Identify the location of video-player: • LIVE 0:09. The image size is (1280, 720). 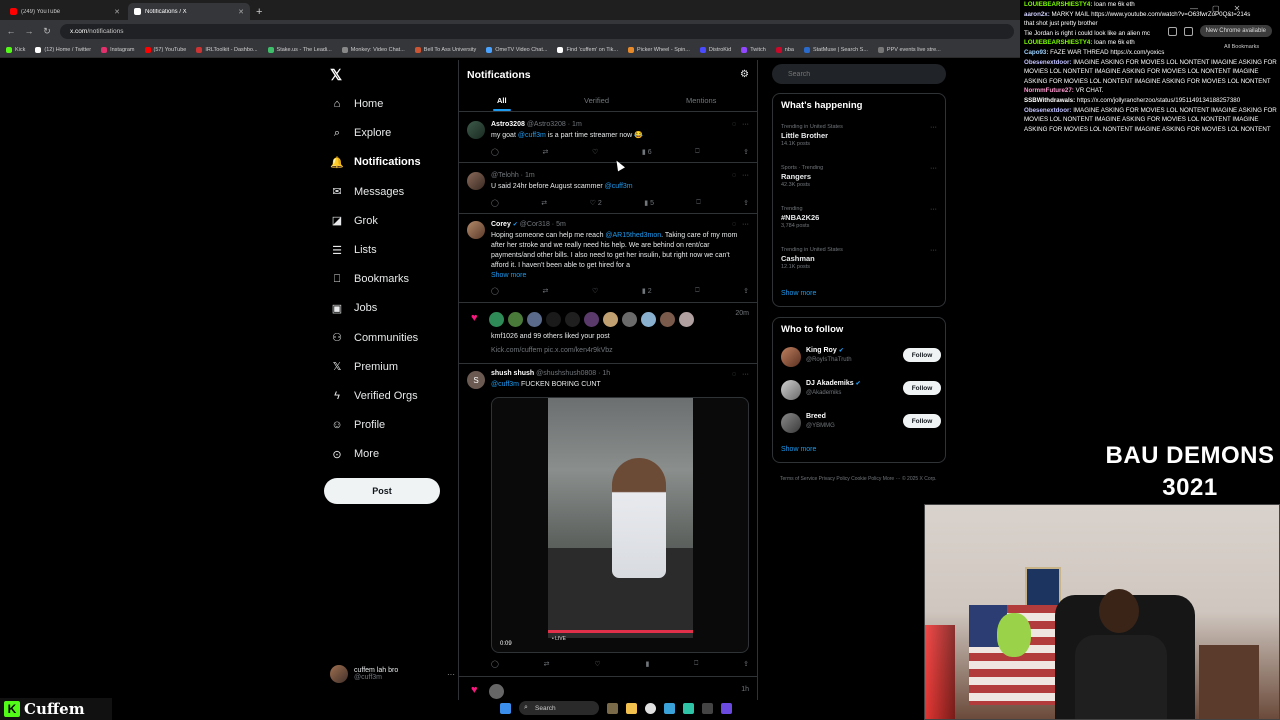
(620, 525).